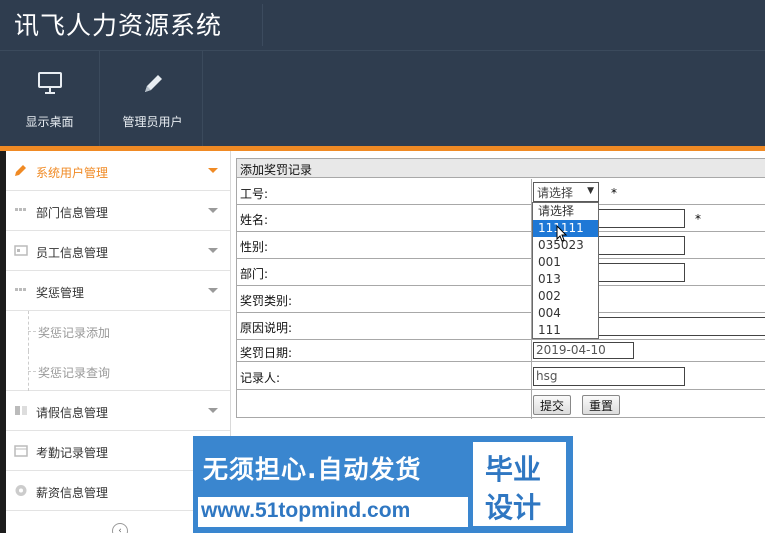  I want to click on dropdown-option: 013, so click(565, 279).